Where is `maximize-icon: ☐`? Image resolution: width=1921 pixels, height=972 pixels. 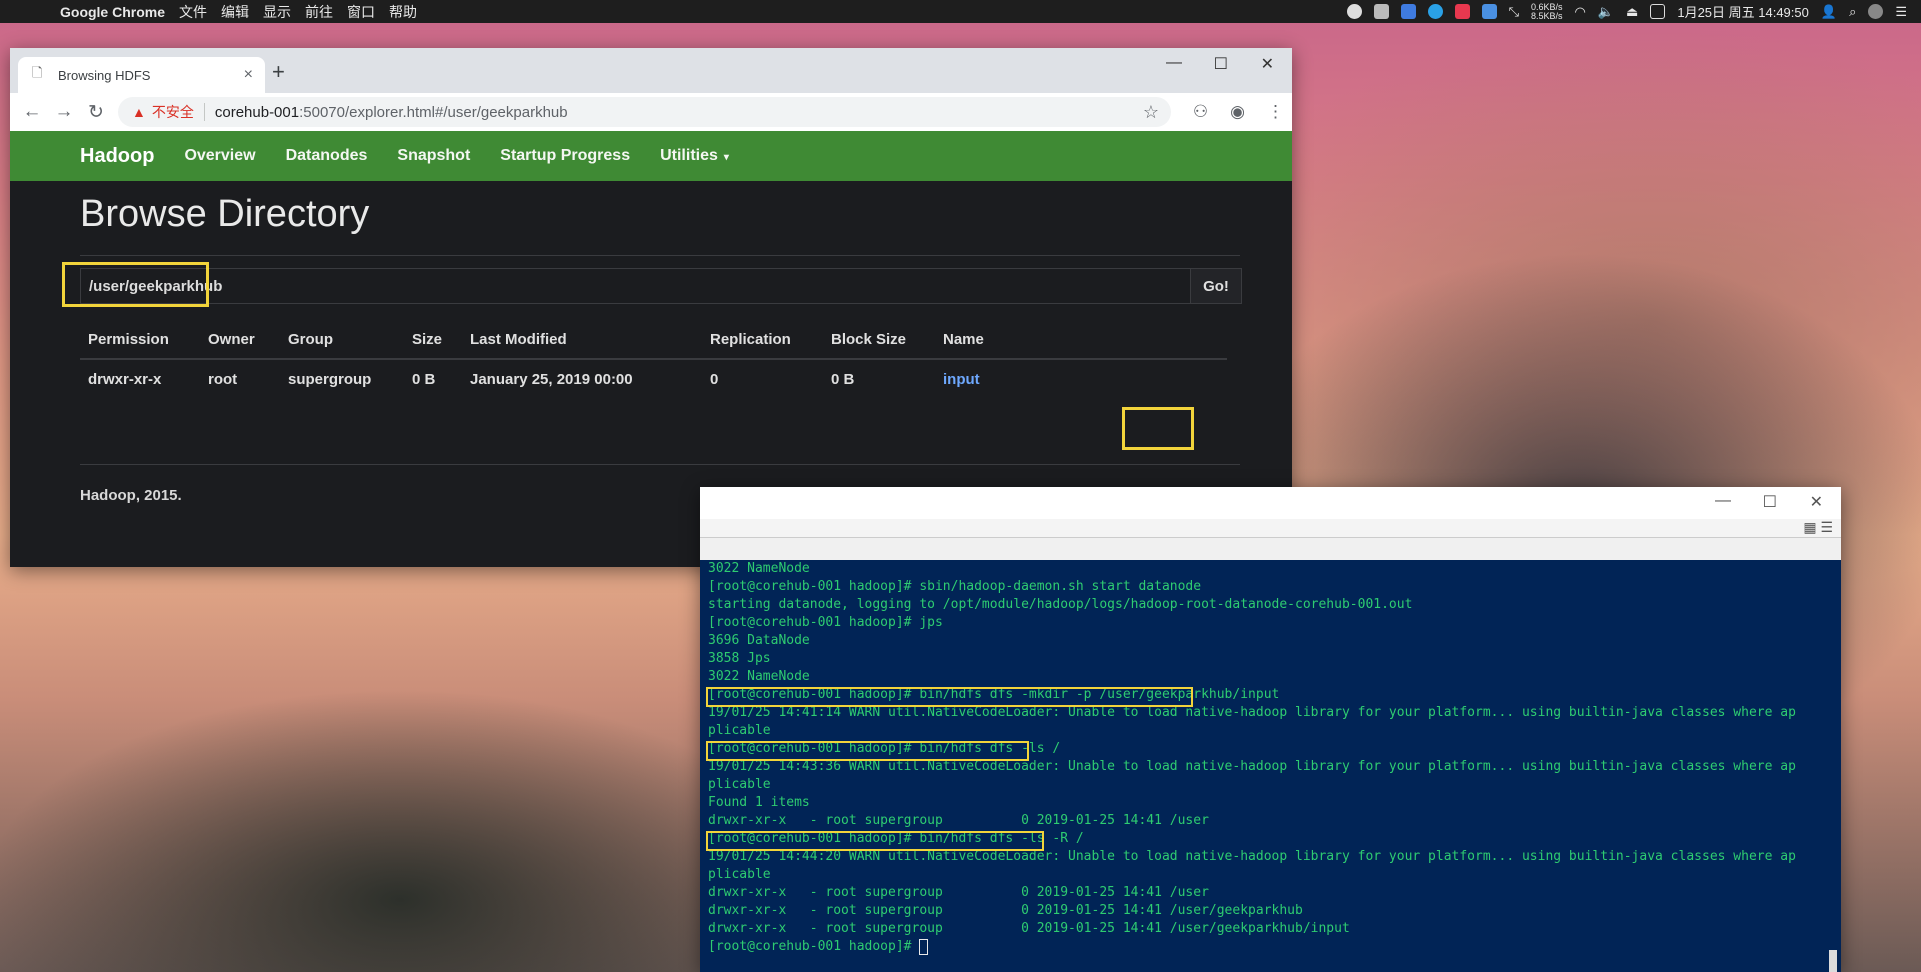
maximize-icon: ☐ is located at coordinates (1221, 64).